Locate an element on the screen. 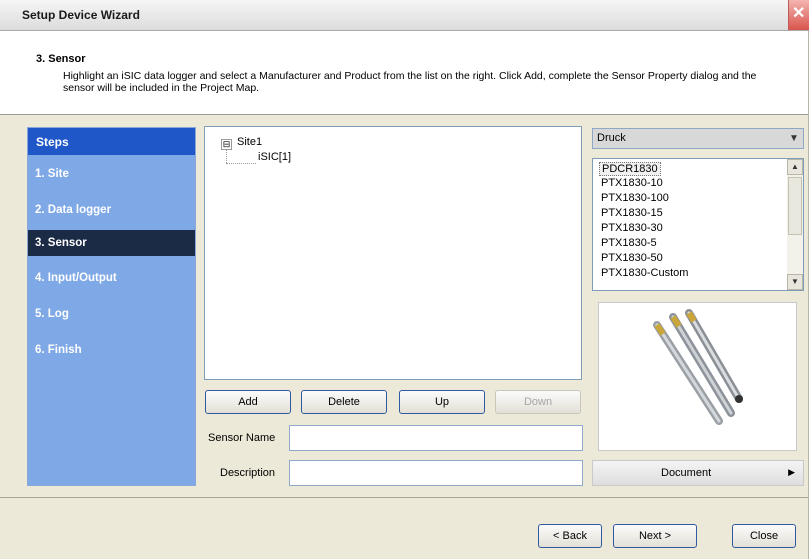 The width and height of the screenshot is (809, 559). list-item: PTX1830-30 is located at coordinates (632, 228).